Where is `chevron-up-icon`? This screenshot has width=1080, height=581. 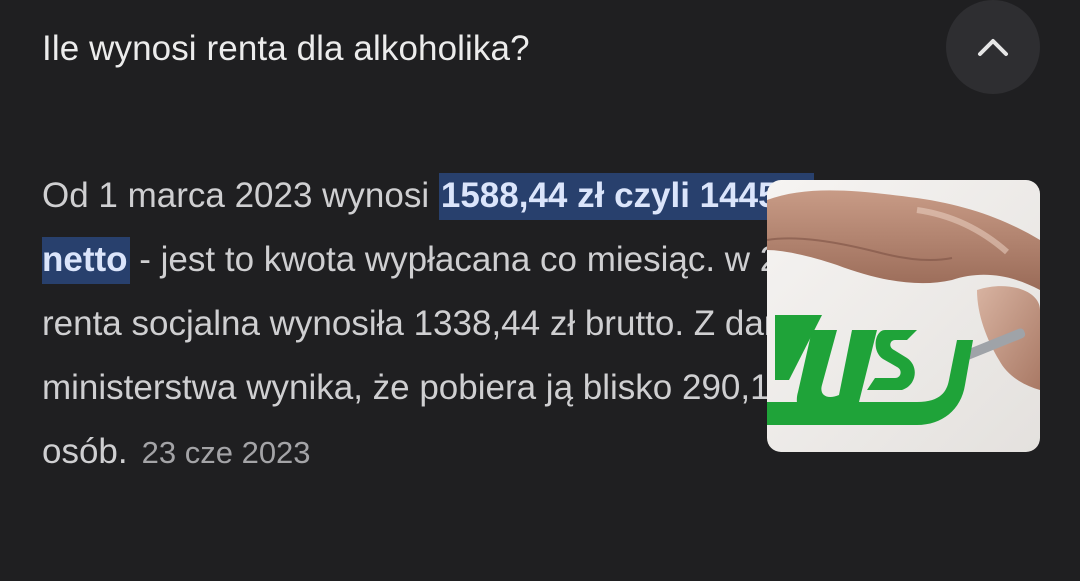
chevron-up-icon is located at coordinates (993, 47).